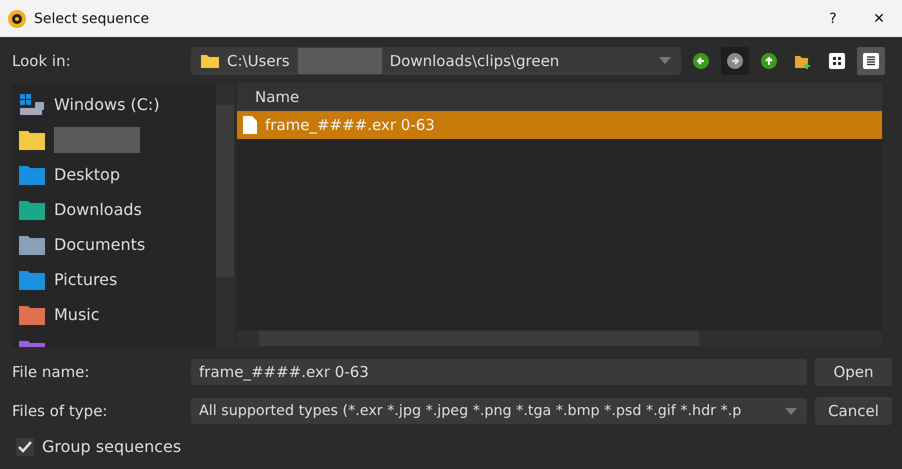 Image resolution: width=902 pixels, height=469 pixels. Describe the element at coordinates (475, 61) in the screenshot. I see `path-end-text: Downloads\clips\green` at that location.